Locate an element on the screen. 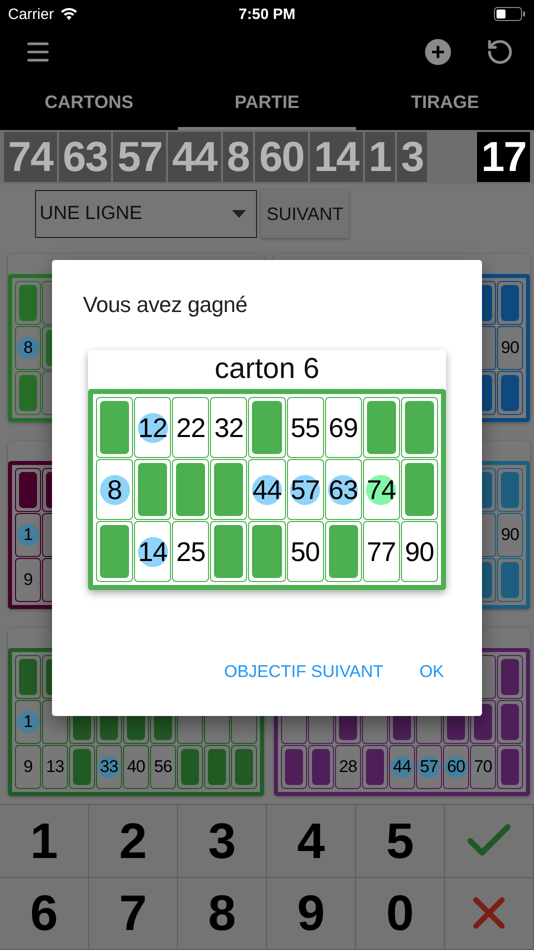 This screenshot has width=534, height=950. digit-key: 8 is located at coordinates (222, 914).